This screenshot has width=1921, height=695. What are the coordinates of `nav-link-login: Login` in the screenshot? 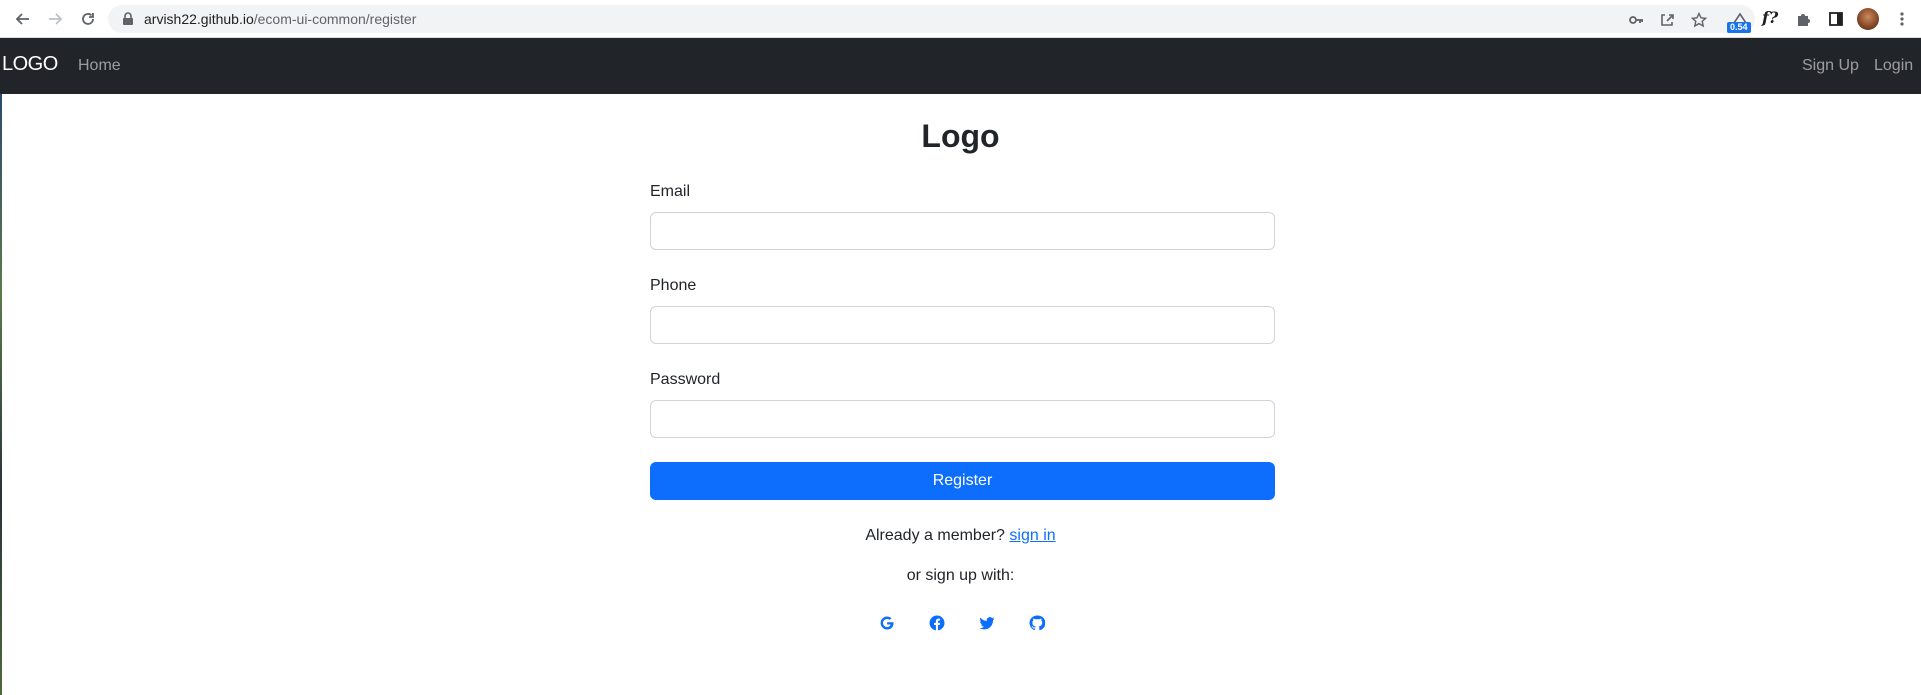 It's located at (1893, 66).